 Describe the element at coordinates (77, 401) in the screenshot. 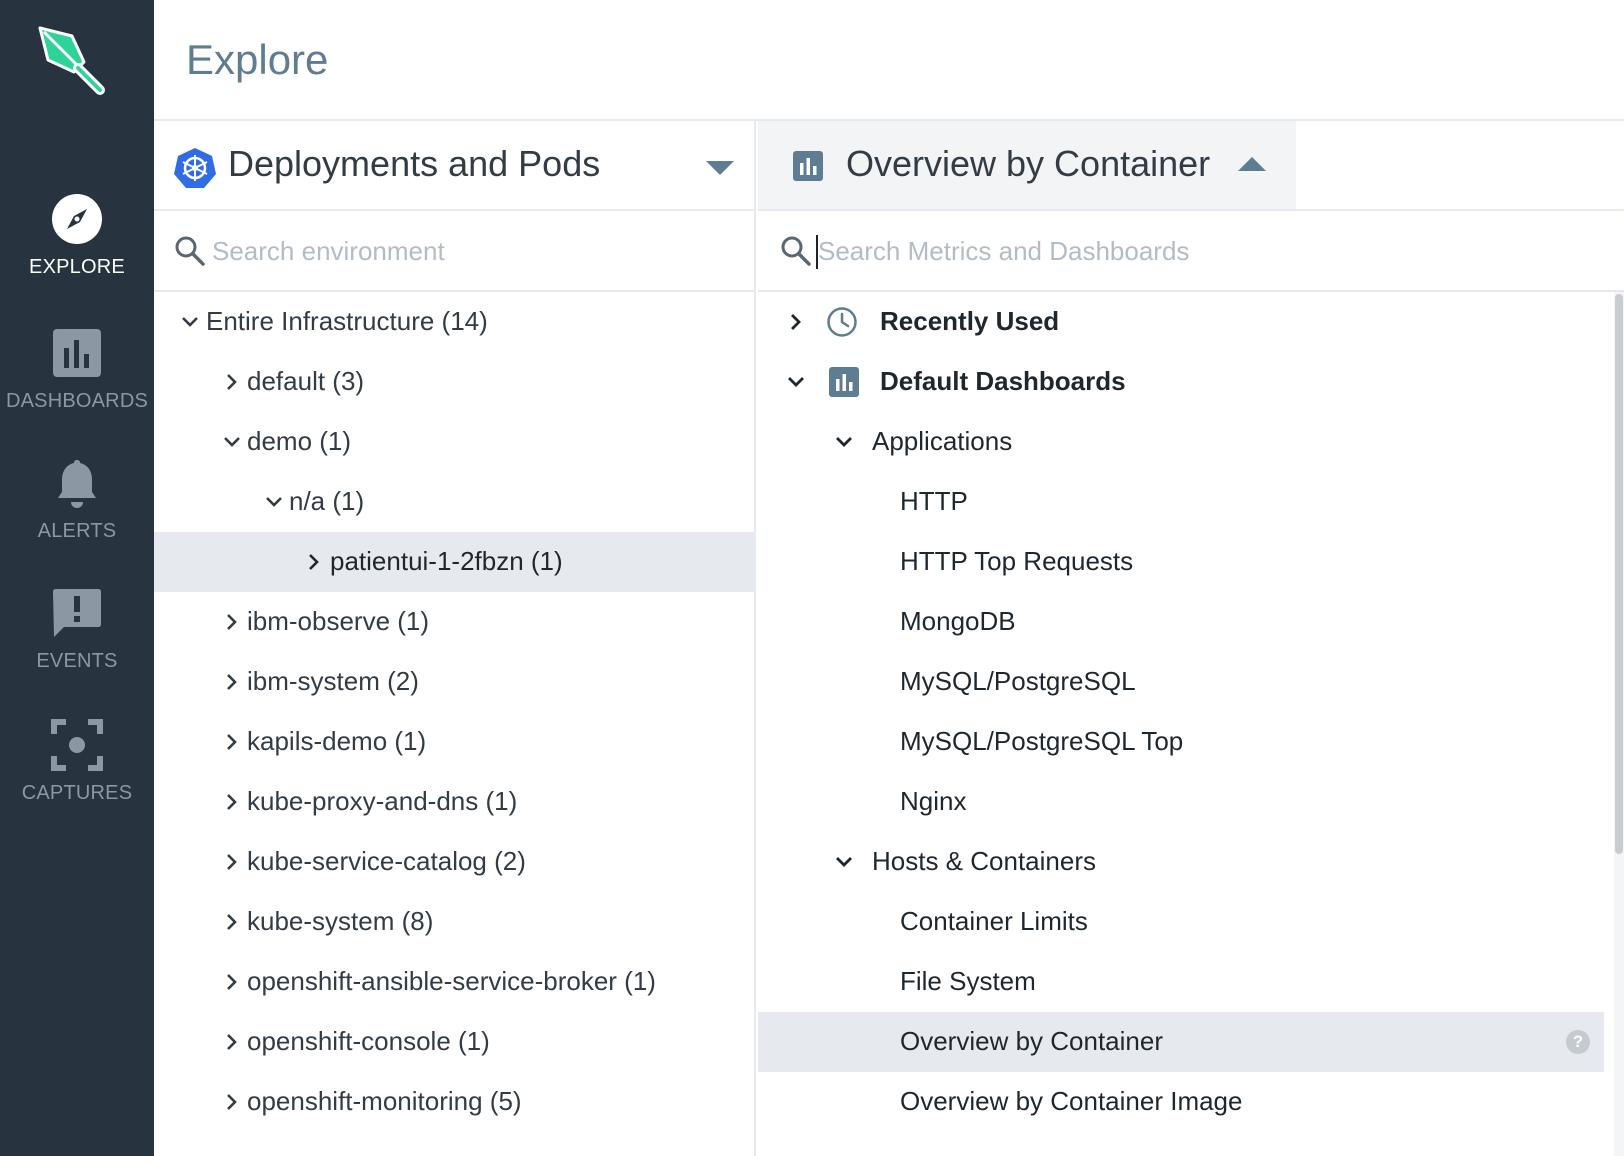

I see `nav-dashboards-label: DASHBOARDS` at that location.